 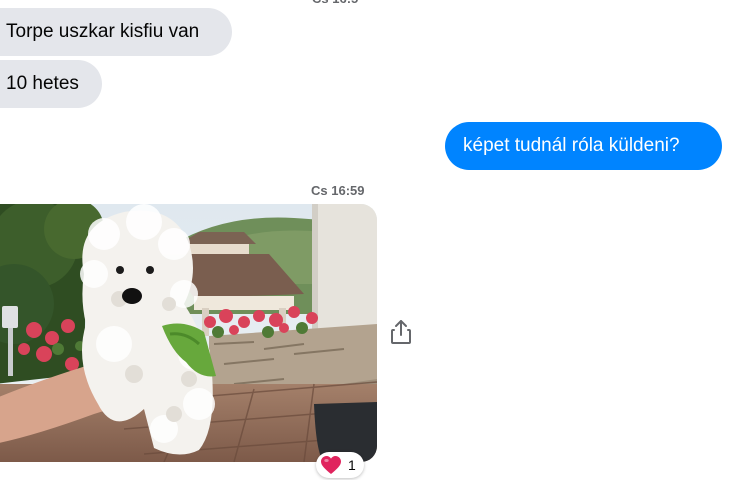 I want to click on share-button, so click(x=401, y=332).